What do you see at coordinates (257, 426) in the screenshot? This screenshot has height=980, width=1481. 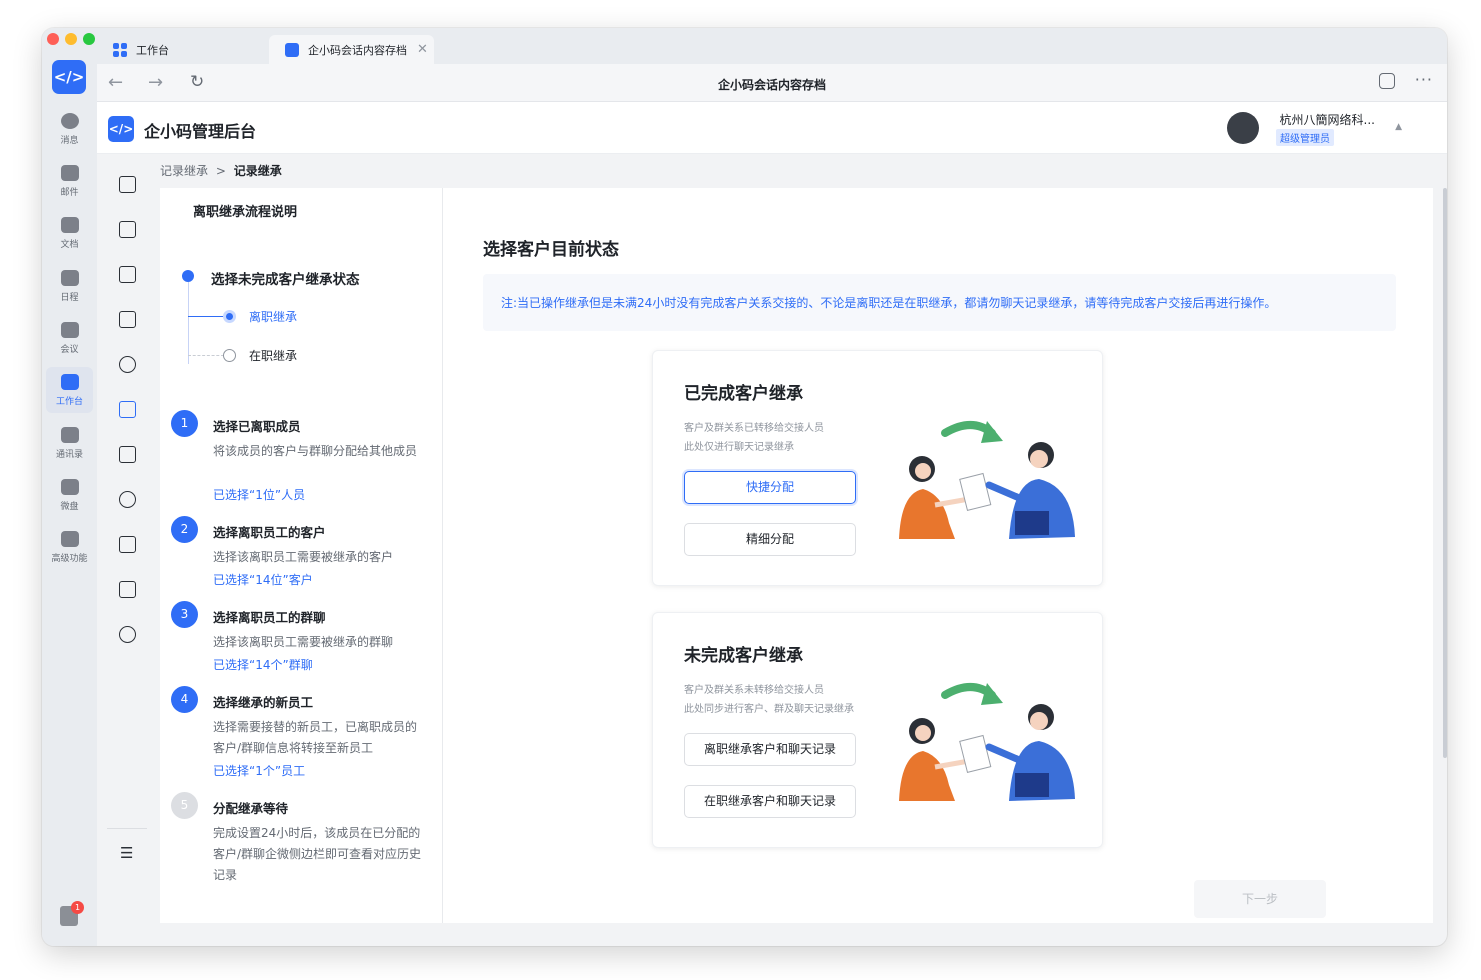 I see `step-title: 选择已离职成员` at bounding box center [257, 426].